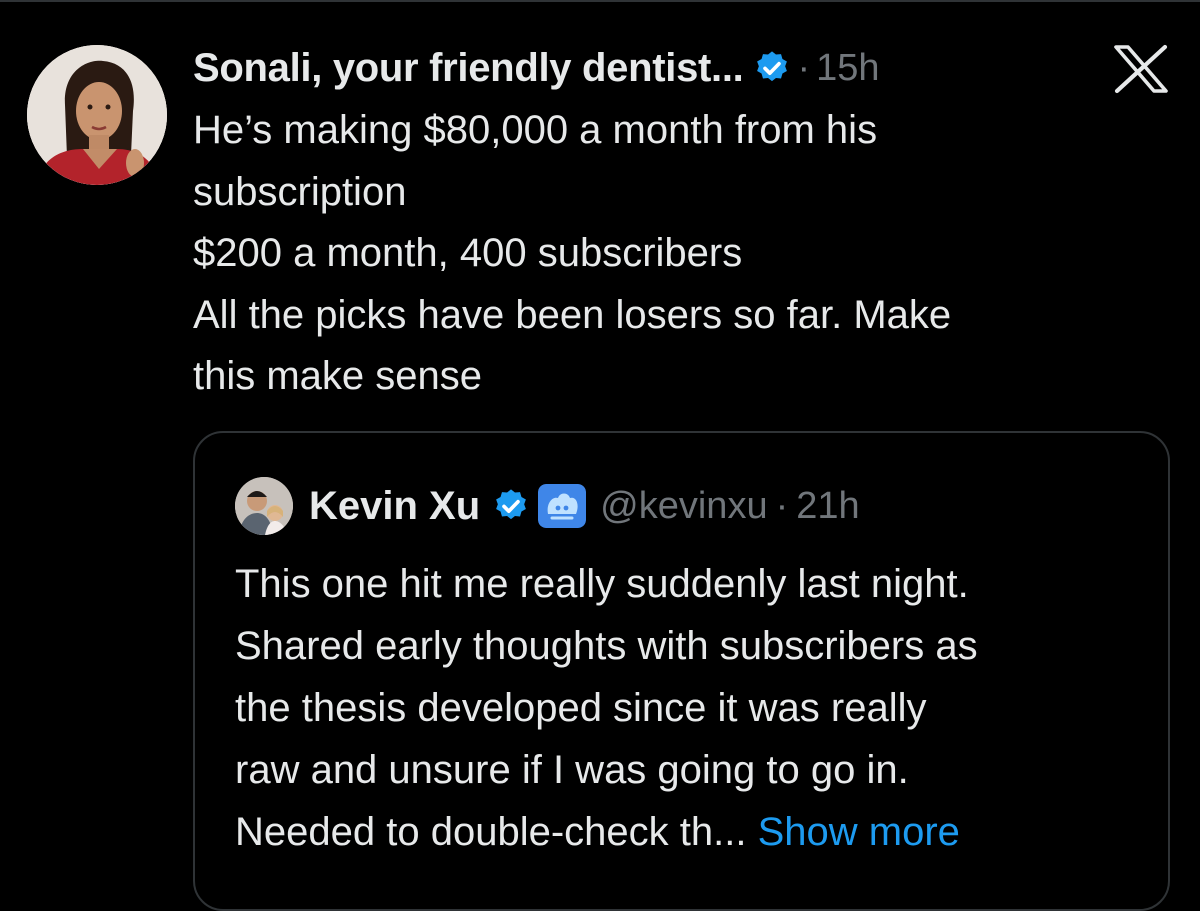 The image size is (1200, 911). What do you see at coordinates (300, 191) in the screenshot?
I see `tweet-text-line: subscription` at bounding box center [300, 191].